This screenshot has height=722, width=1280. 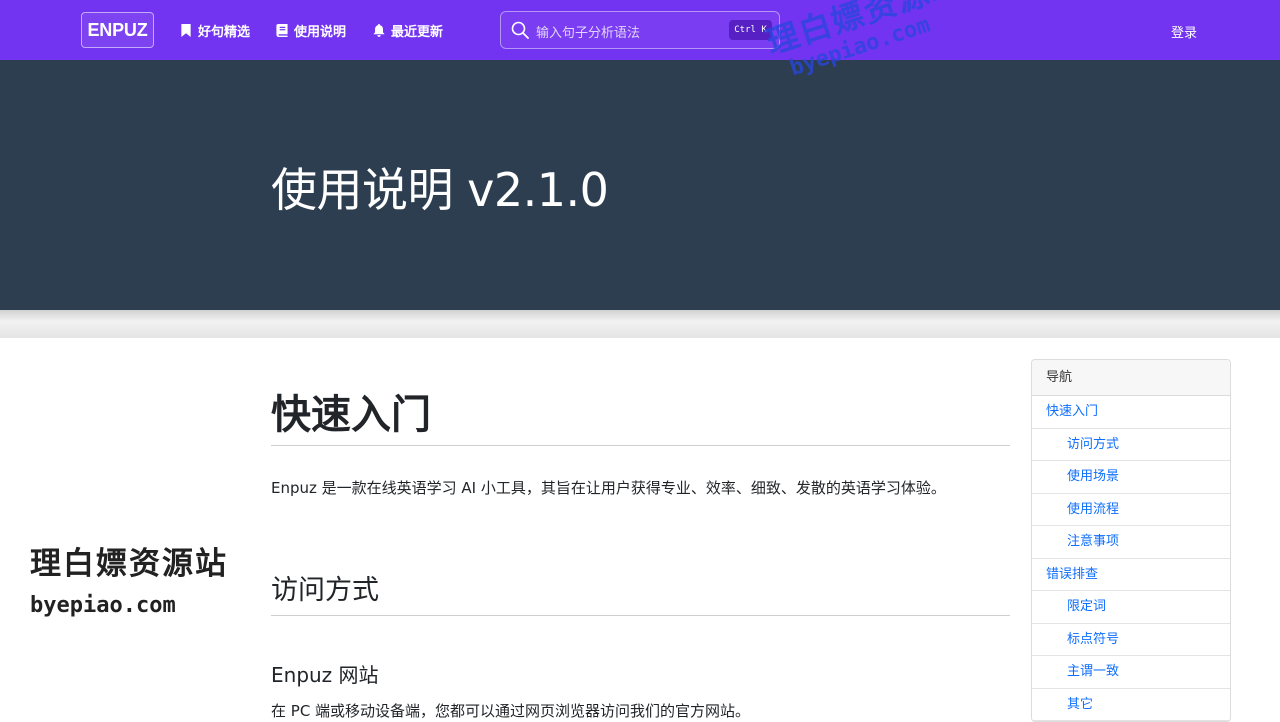 I want to click on website-paragraph: 在 PC 端或移动设备端，您都可以通过网页浏览器访问我们的官方网站。, so click(x=511, y=711).